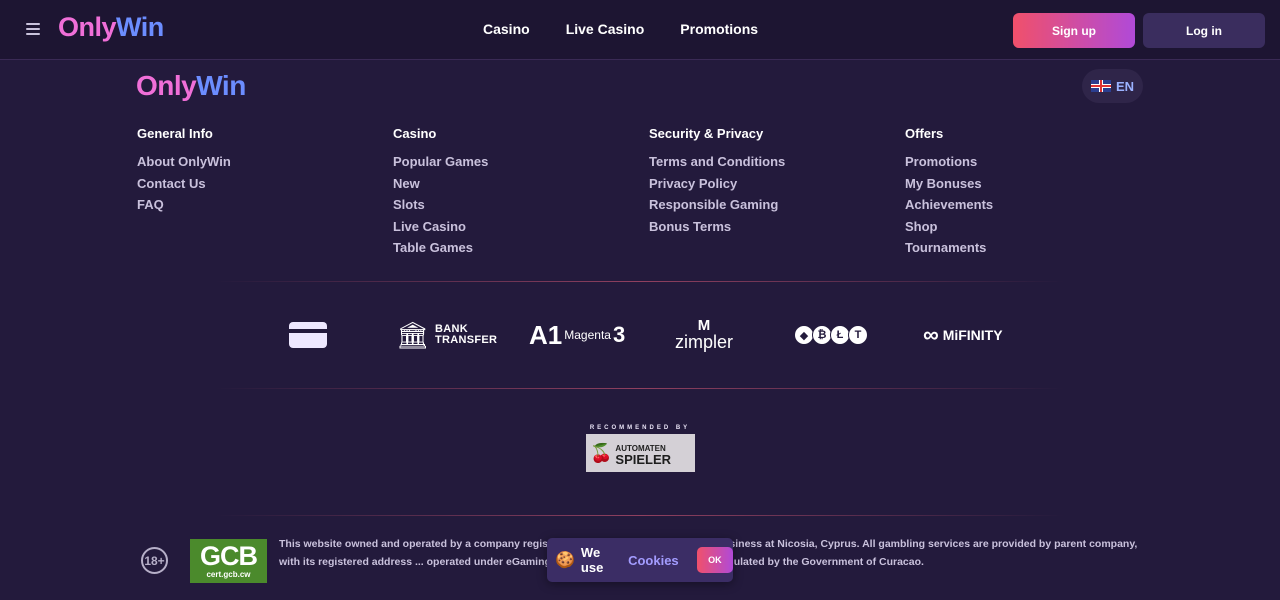 The height and width of the screenshot is (600, 1280). I want to click on footer-logo-part-win: Win, so click(221, 85).